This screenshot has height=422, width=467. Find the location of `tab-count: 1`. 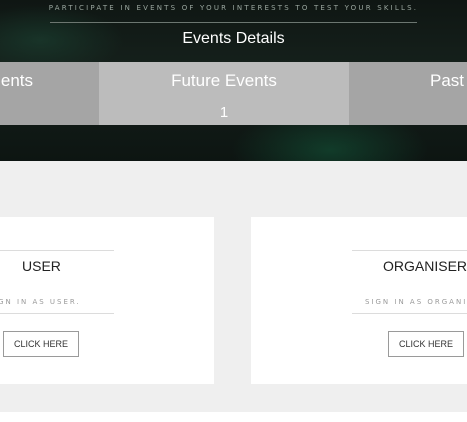

tab-count: 1 is located at coordinates (224, 112).